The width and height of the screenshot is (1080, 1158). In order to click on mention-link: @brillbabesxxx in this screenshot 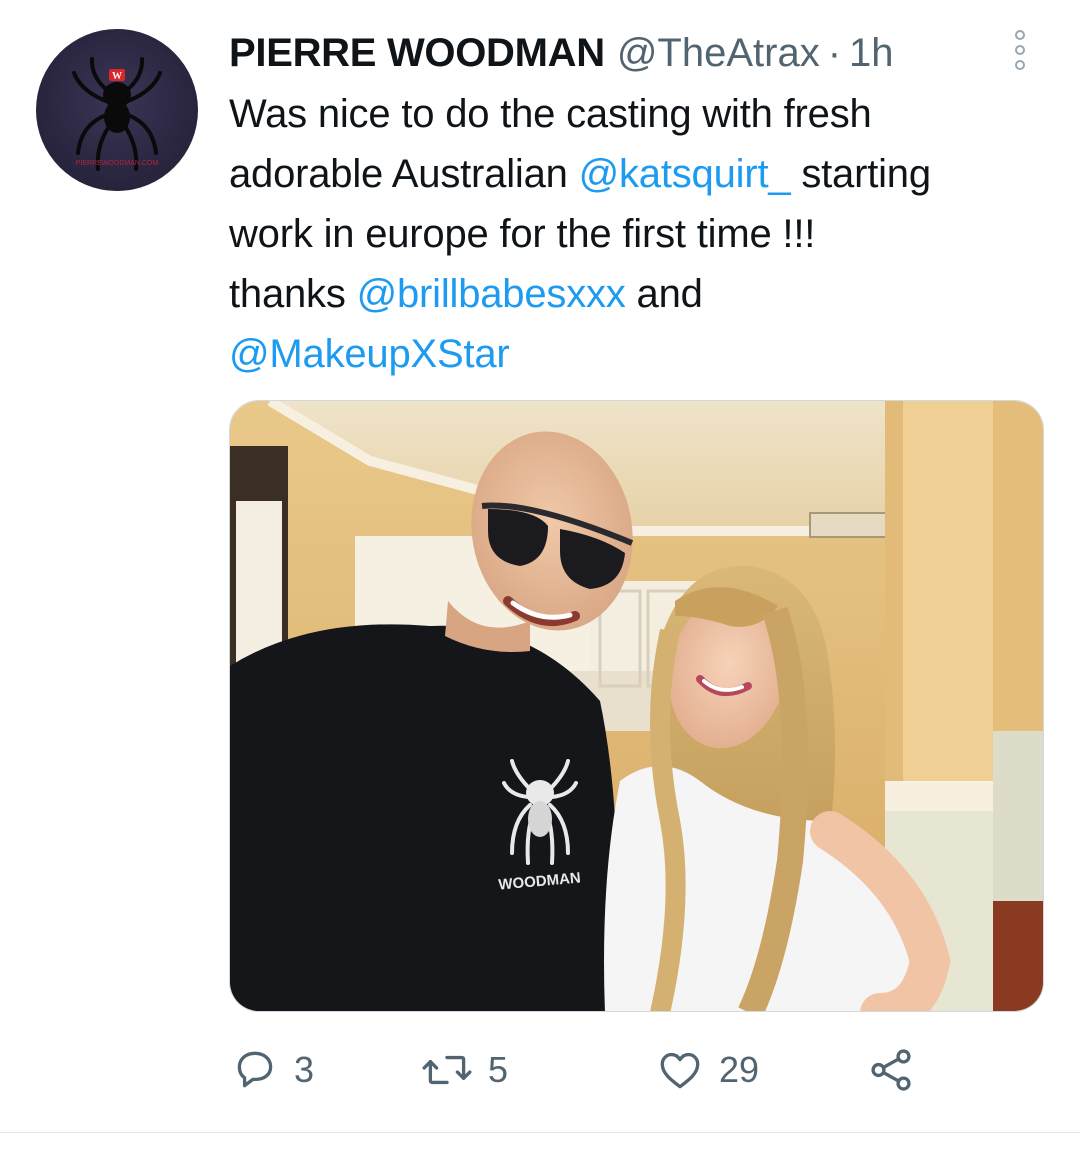, I will do `click(491, 294)`.